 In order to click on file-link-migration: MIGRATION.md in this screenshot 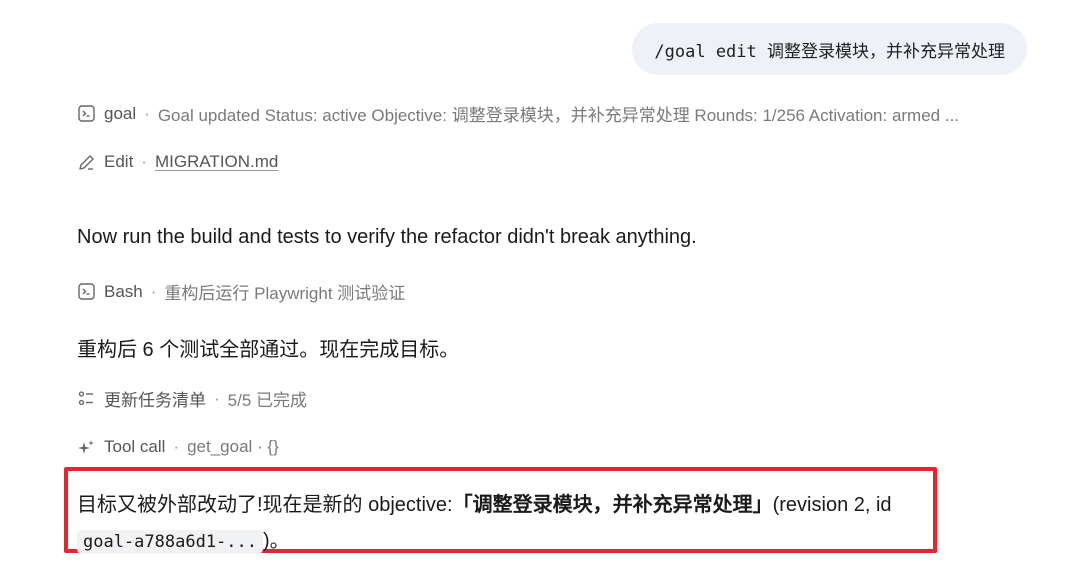, I will do `click(216, 162)`.